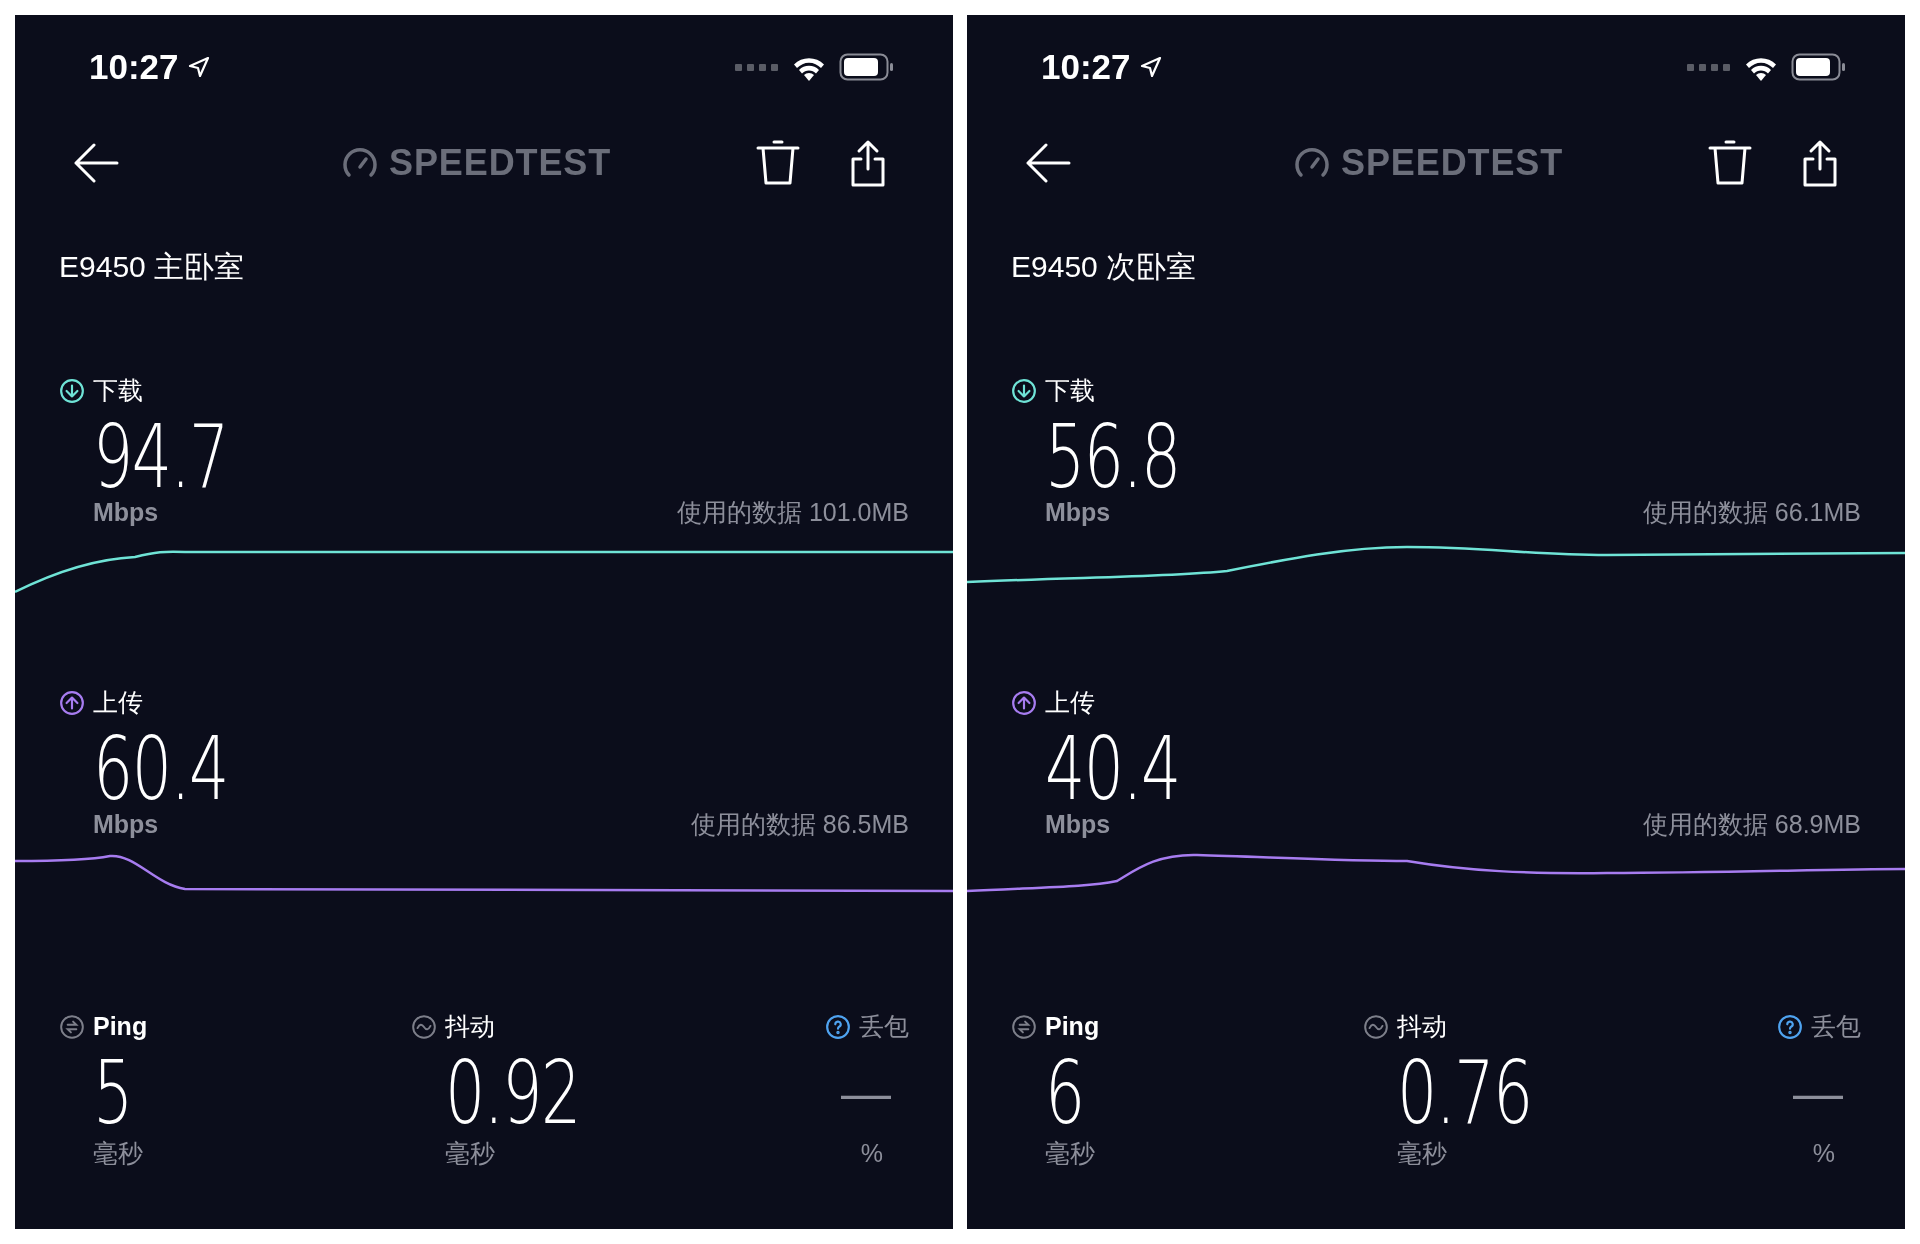 The image size is (1920, 1244). What do you see at coordinates (793, 512) in the screenshot?
I see `data-used: 使用的数据 101.0MB` at bounding box center [793, 512].